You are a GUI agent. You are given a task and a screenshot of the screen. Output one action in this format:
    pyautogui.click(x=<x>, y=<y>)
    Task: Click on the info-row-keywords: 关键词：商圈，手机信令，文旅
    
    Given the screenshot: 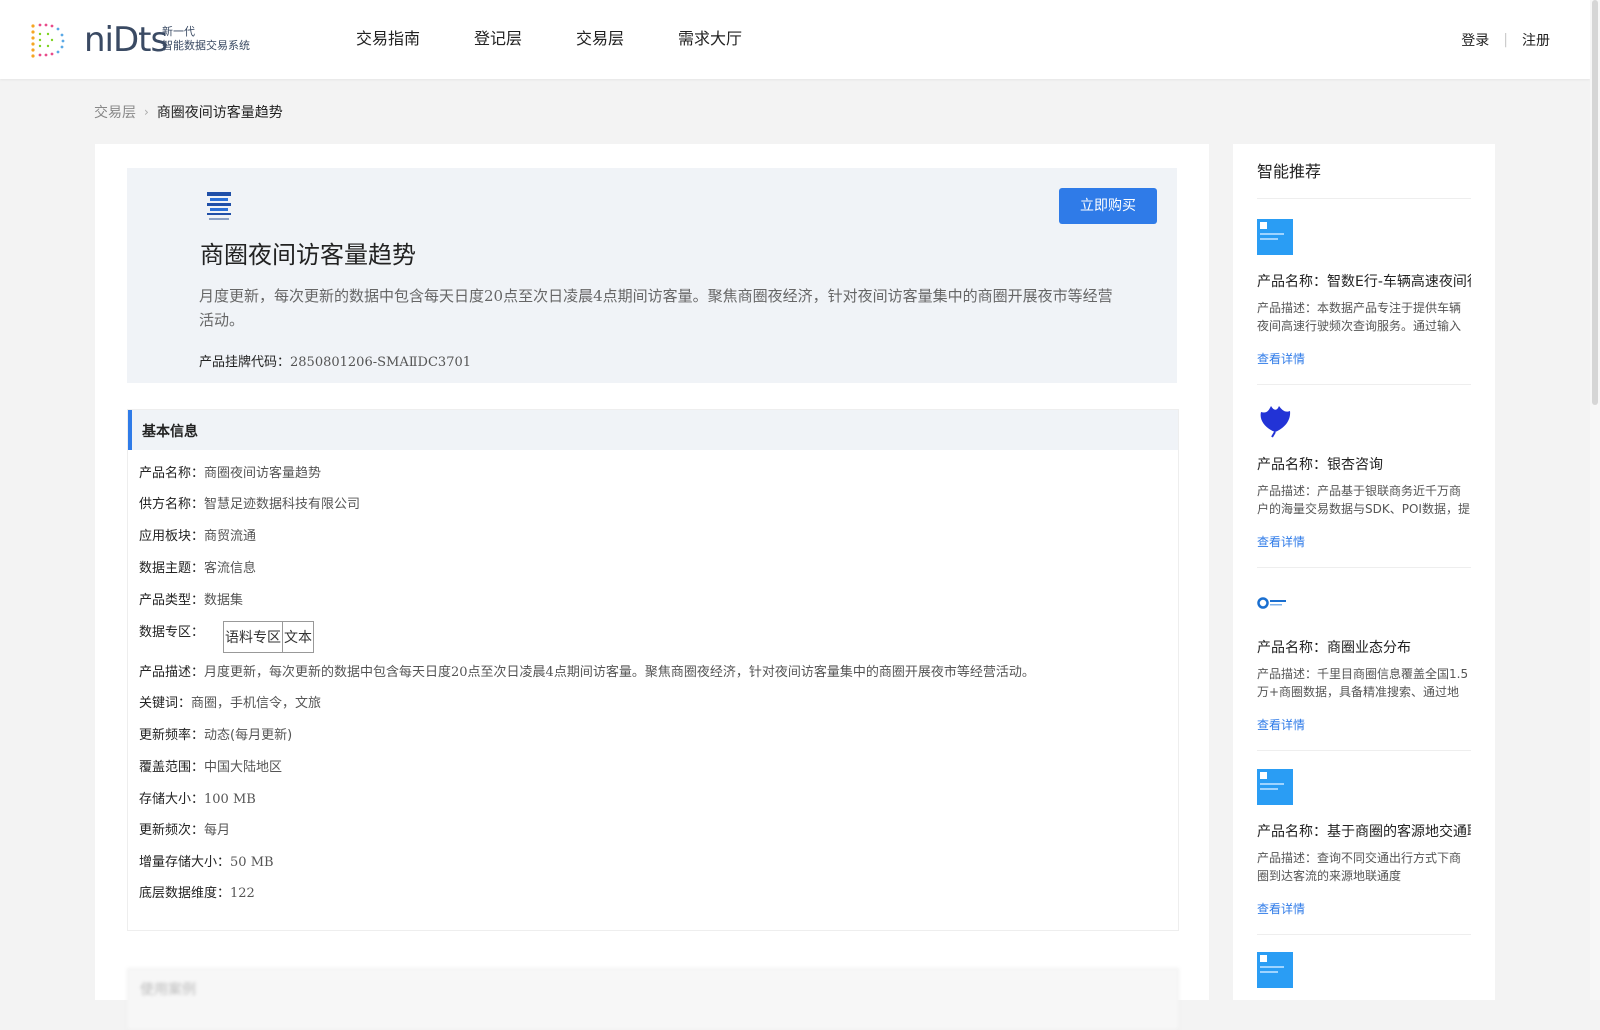 What is the action you would take?
    pyautogui.click(x=230, y=701)
    